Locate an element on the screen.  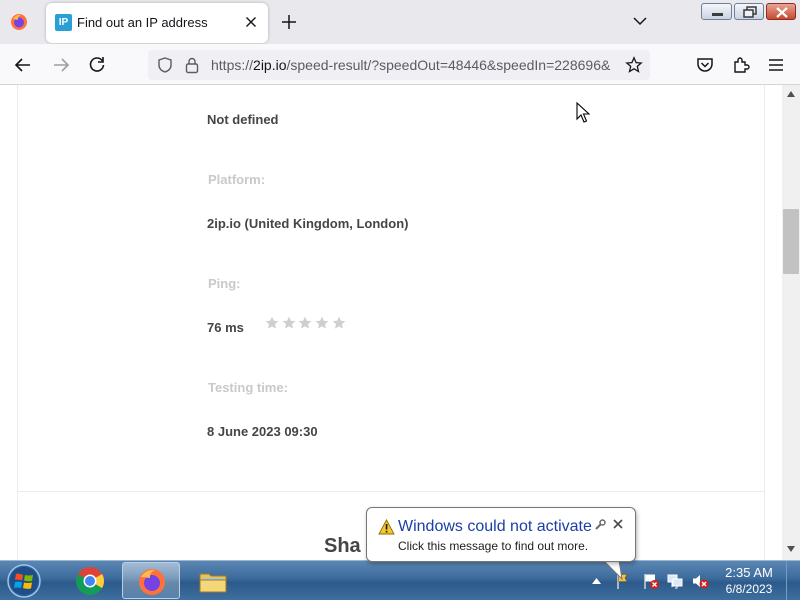
page-scrollbar is located at coordinates (791, 322).